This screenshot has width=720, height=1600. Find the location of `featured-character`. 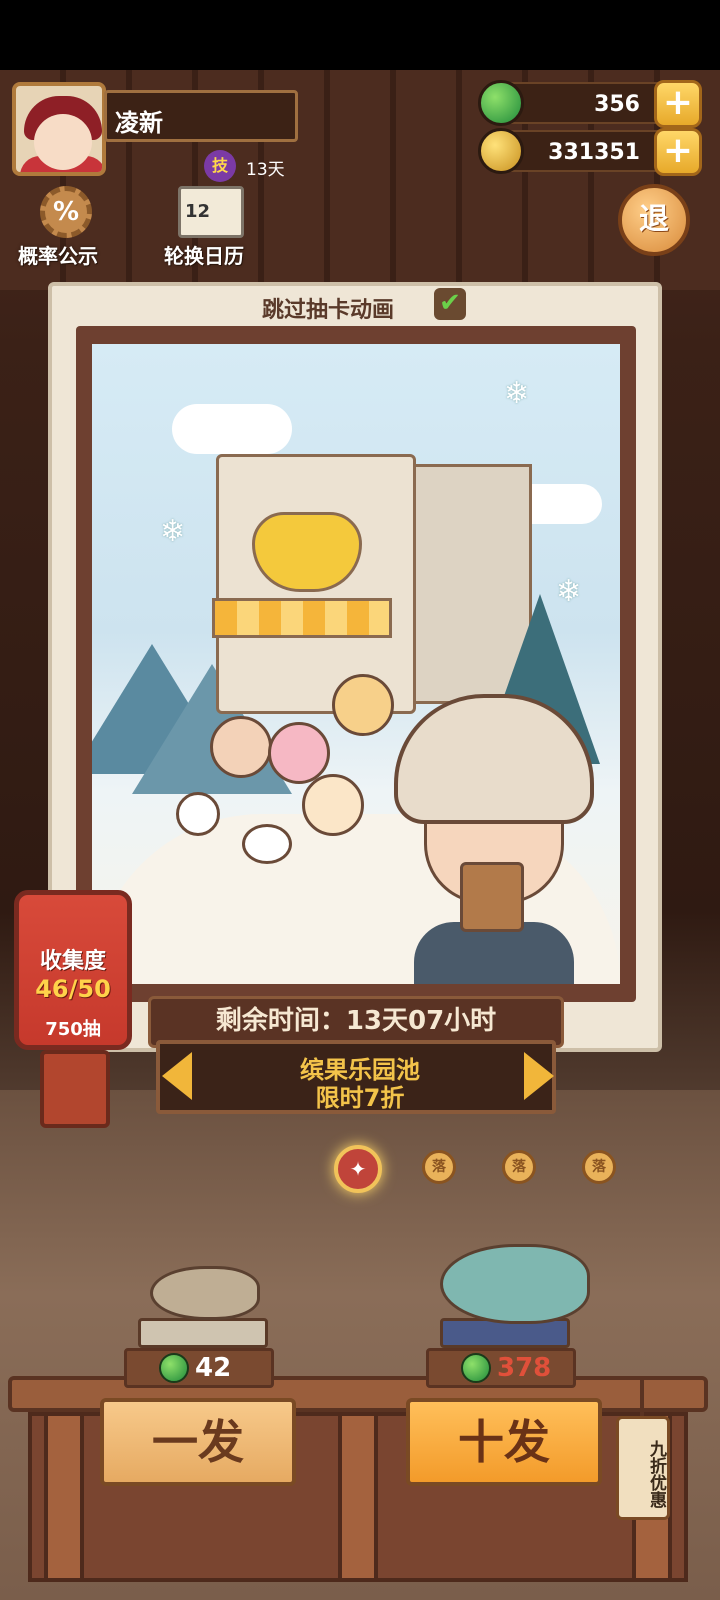

featured-character is located at coordinates (494, 839).